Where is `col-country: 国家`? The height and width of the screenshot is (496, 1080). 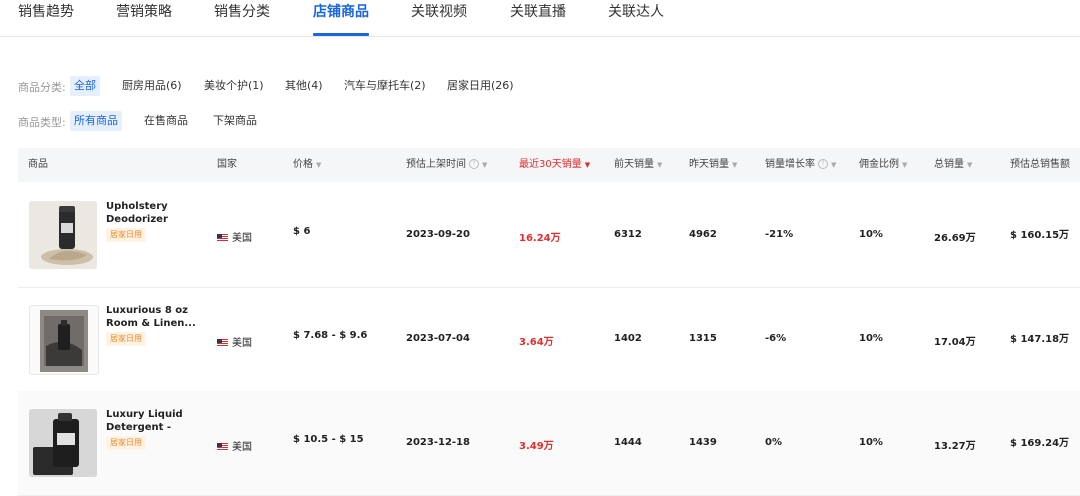
col-country: 国家 is located at coordinates (227, 164).